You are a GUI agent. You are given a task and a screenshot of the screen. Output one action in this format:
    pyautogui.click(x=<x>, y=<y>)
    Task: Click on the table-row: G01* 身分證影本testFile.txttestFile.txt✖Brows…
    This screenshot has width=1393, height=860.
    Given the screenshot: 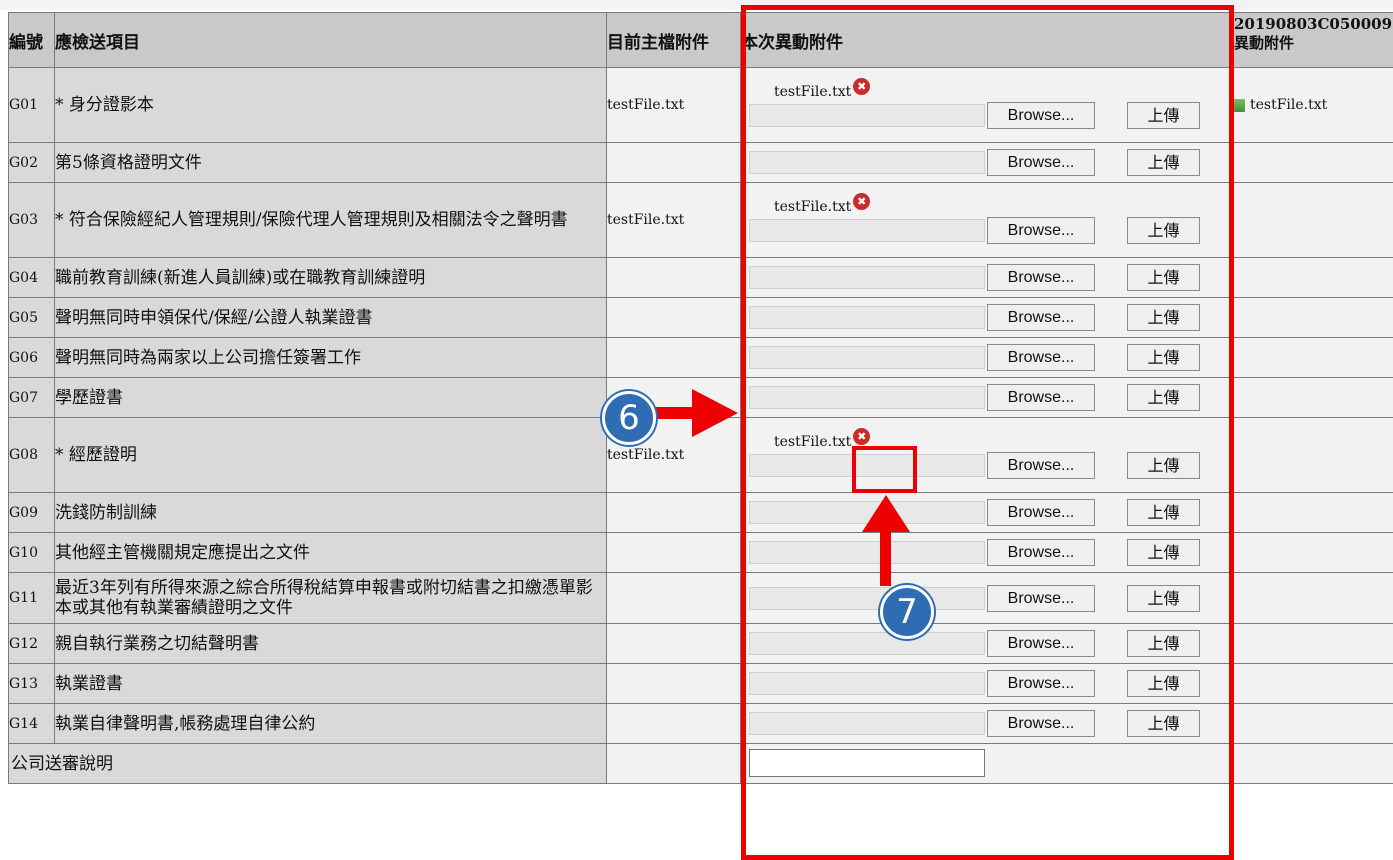 What is the action you would take?
    pyautogui.click(x=701, y=105)
    